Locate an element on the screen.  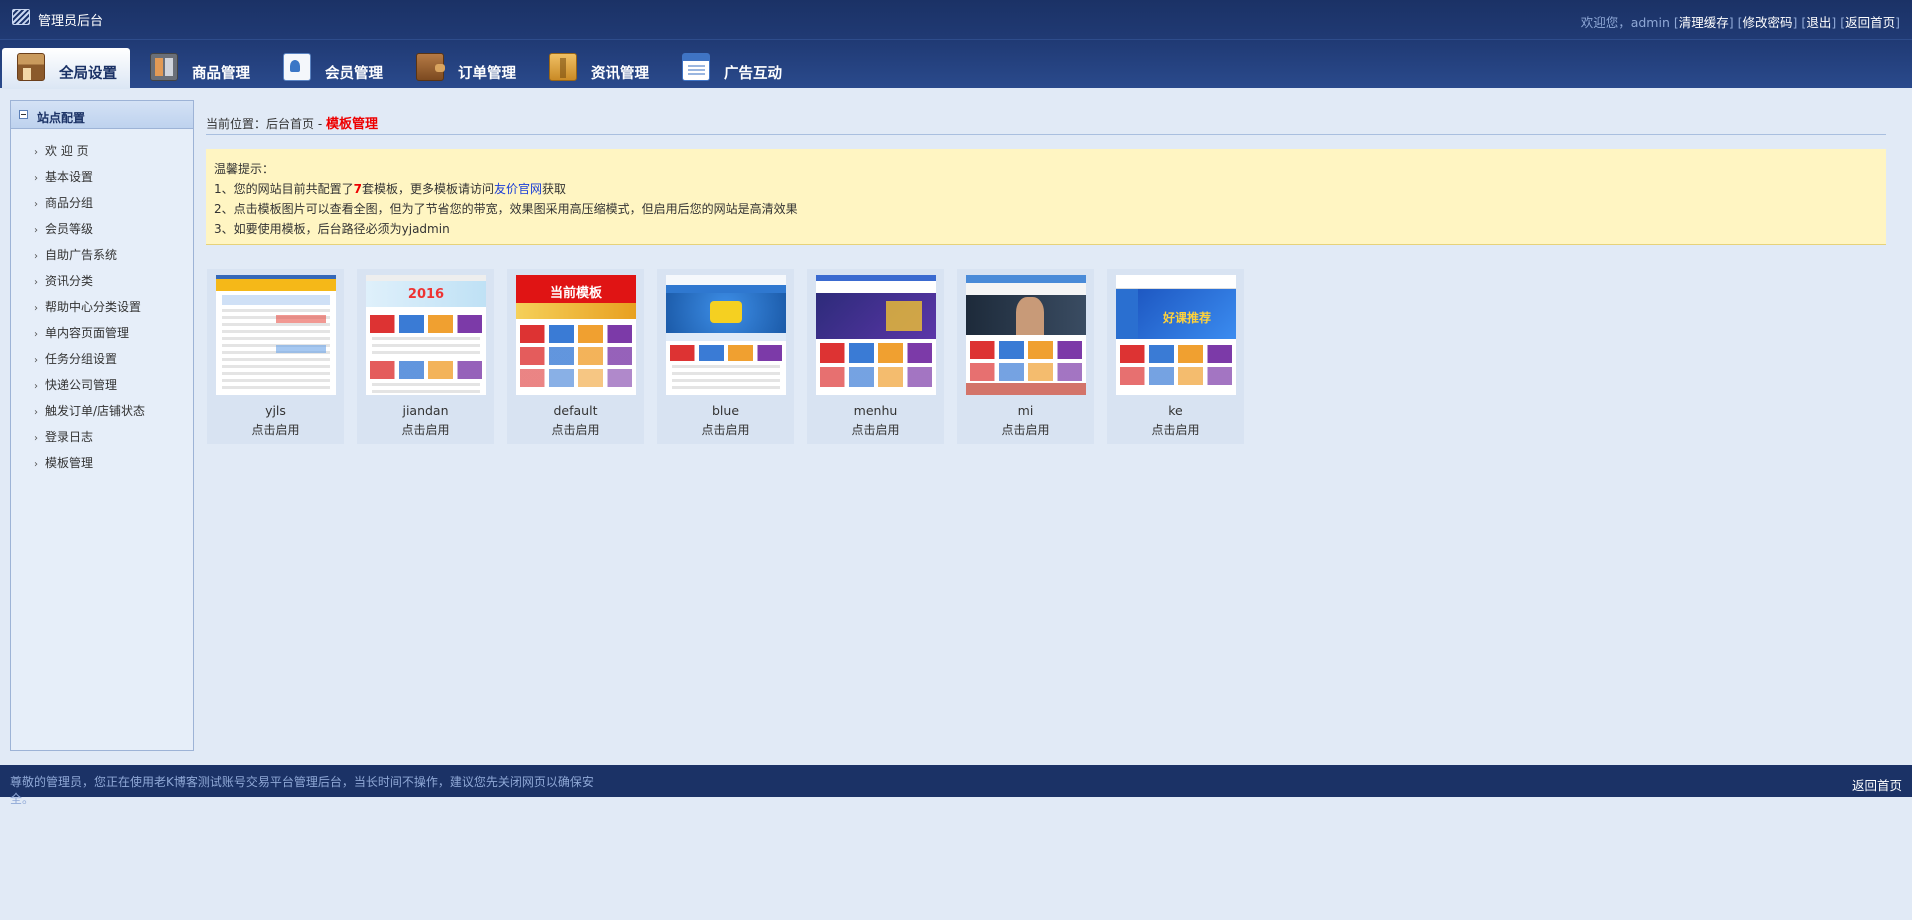
sidebar-item-label: 模板管理 is located at coordinates (69, 463).